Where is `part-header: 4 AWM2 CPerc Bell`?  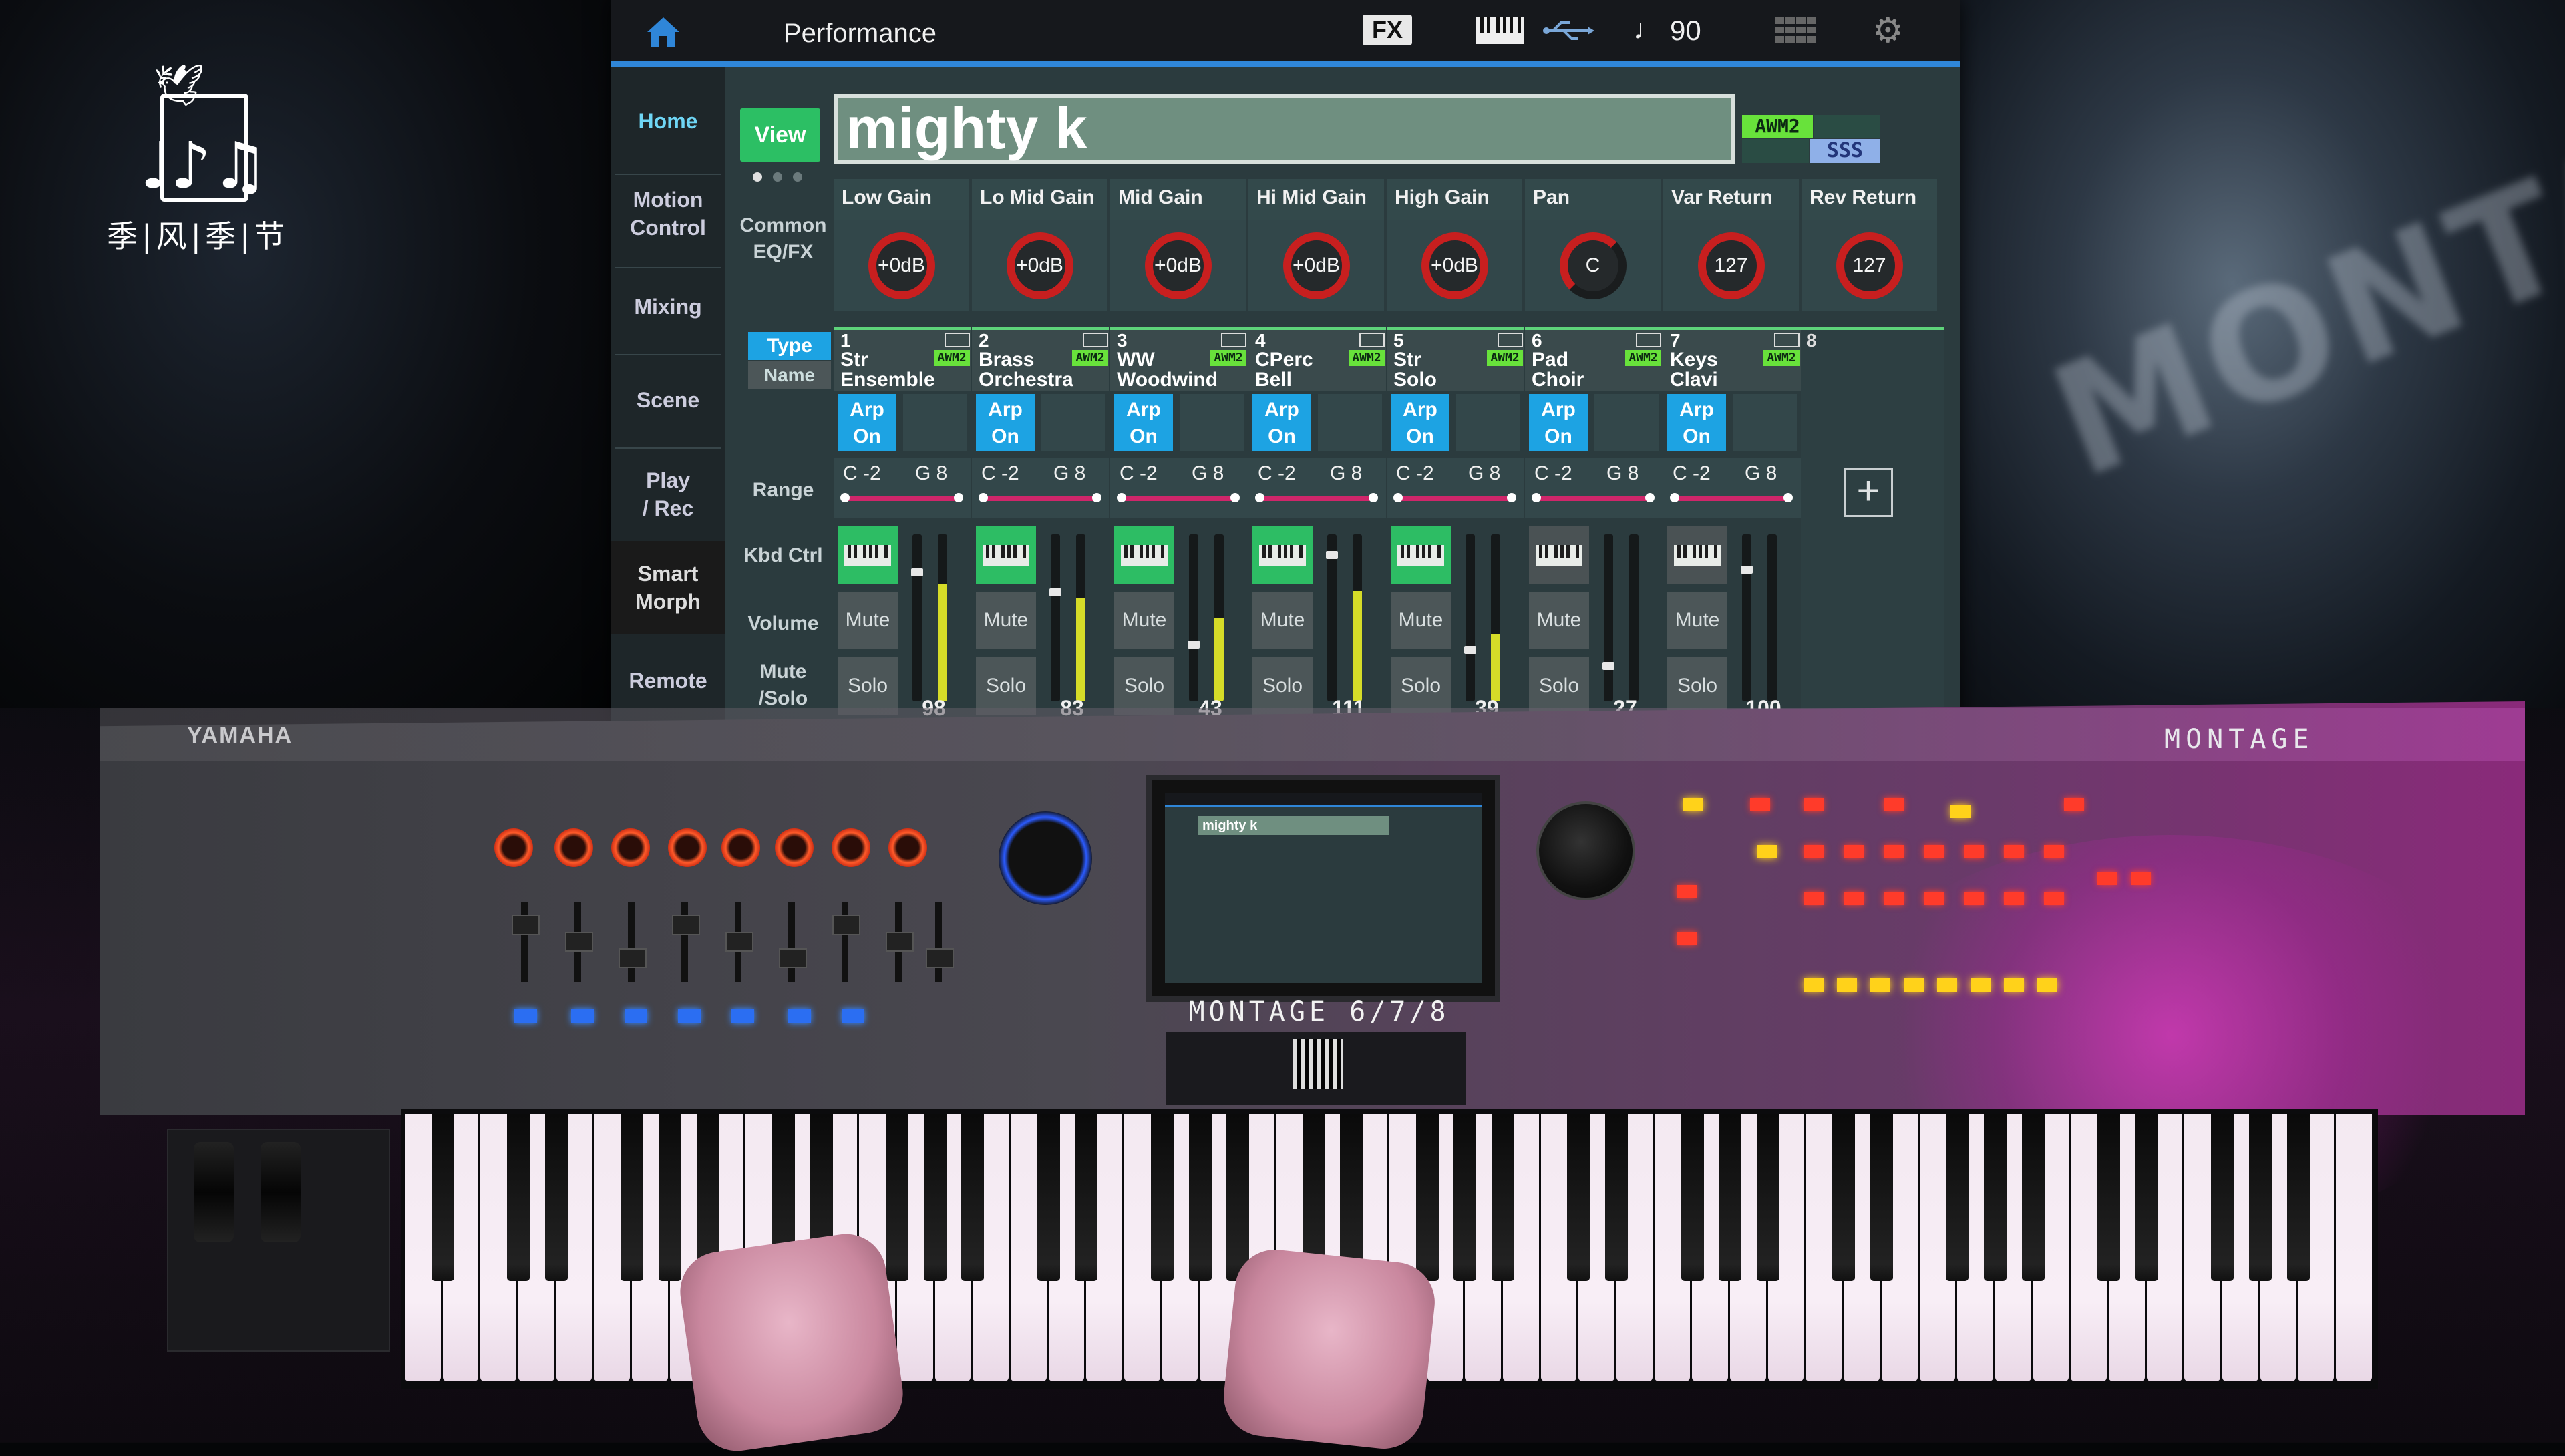
part-header: 4 AWM2 CPerc Bell is located at coordinates (1317, 359).